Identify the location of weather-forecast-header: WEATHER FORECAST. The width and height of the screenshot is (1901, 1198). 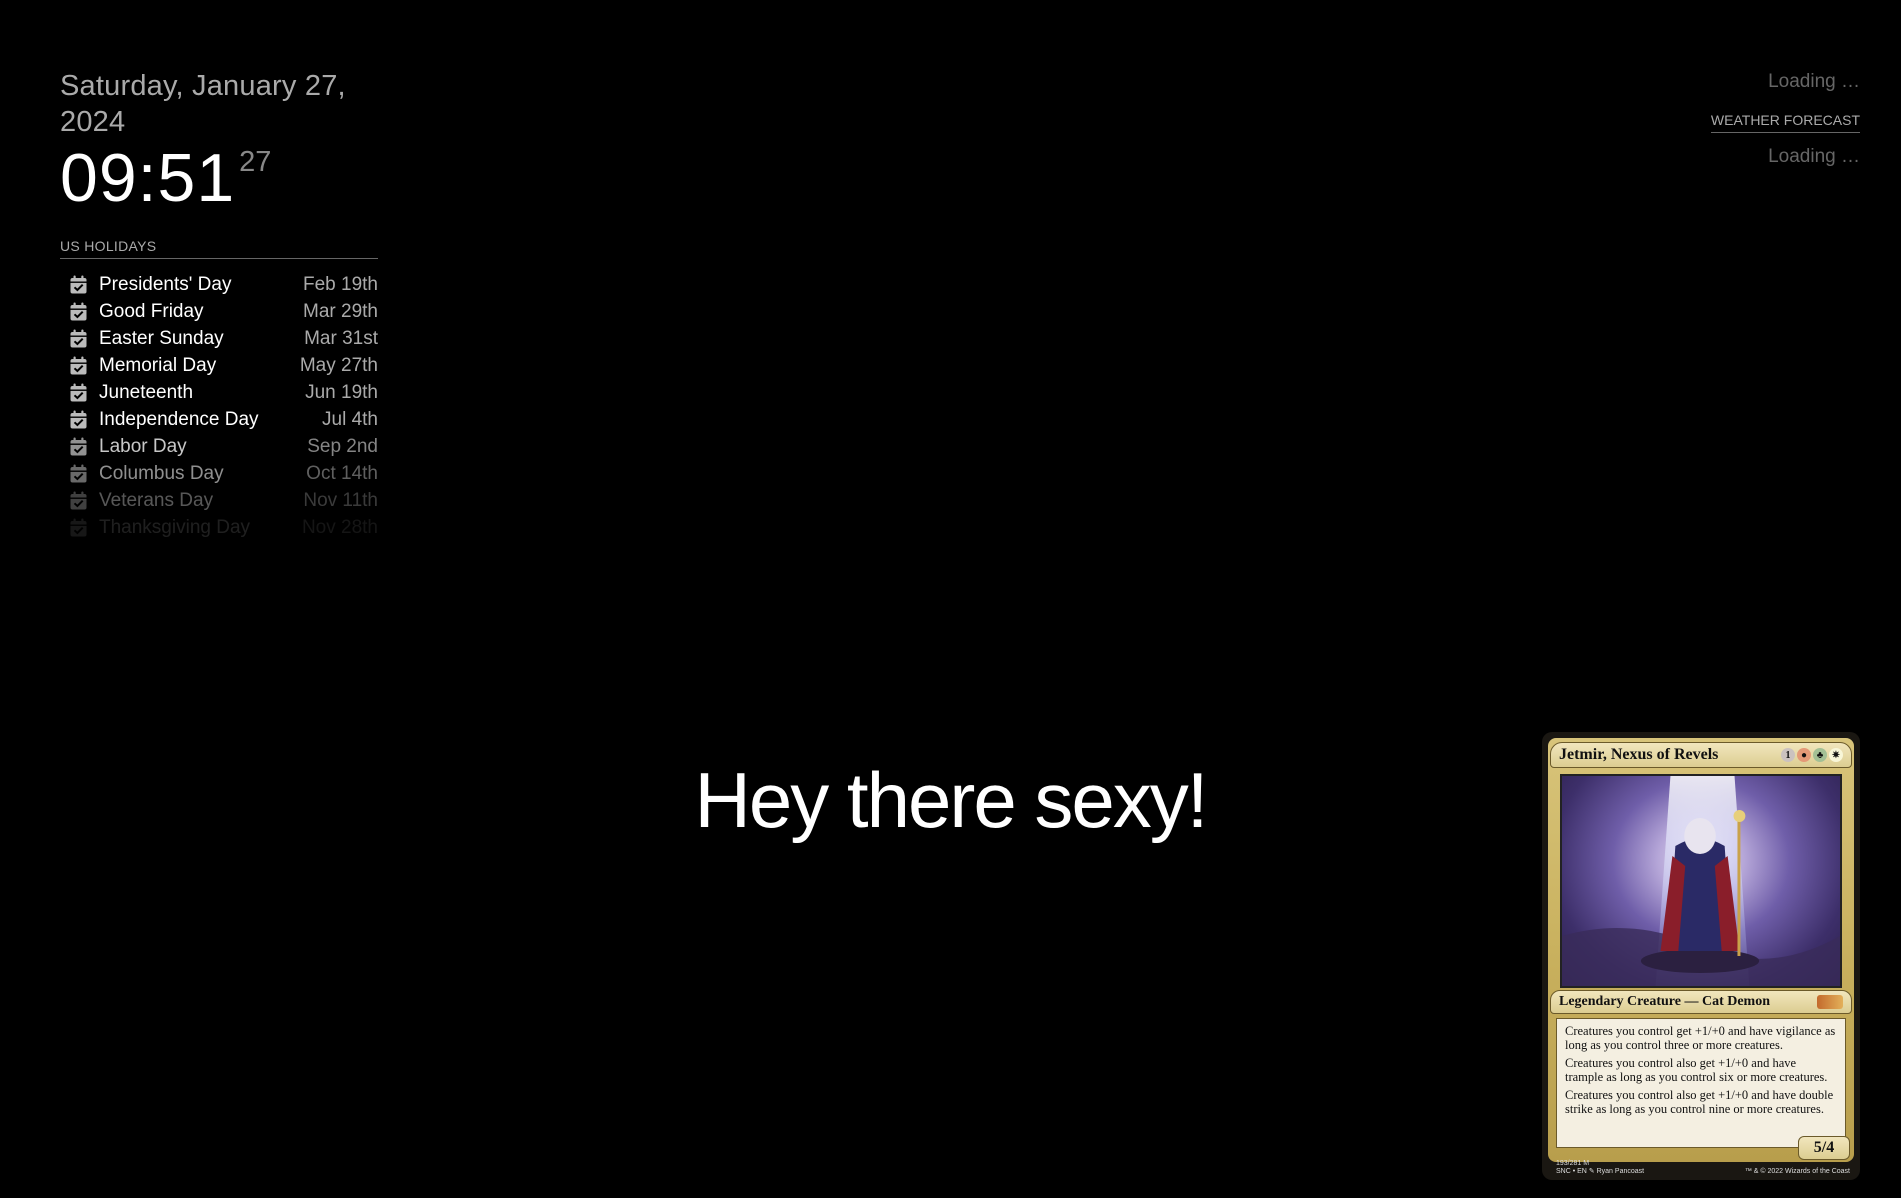
(1785, 122).